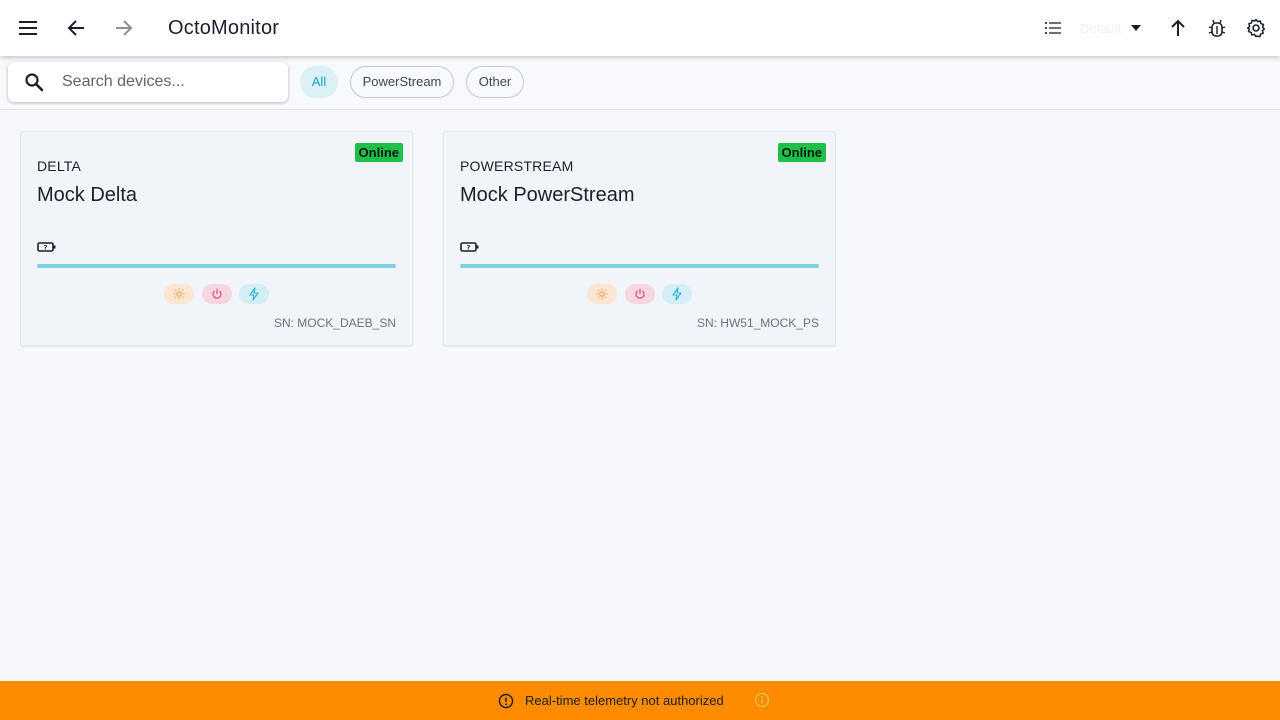  I want to click on arrow-back-icon, so click(75, 28).